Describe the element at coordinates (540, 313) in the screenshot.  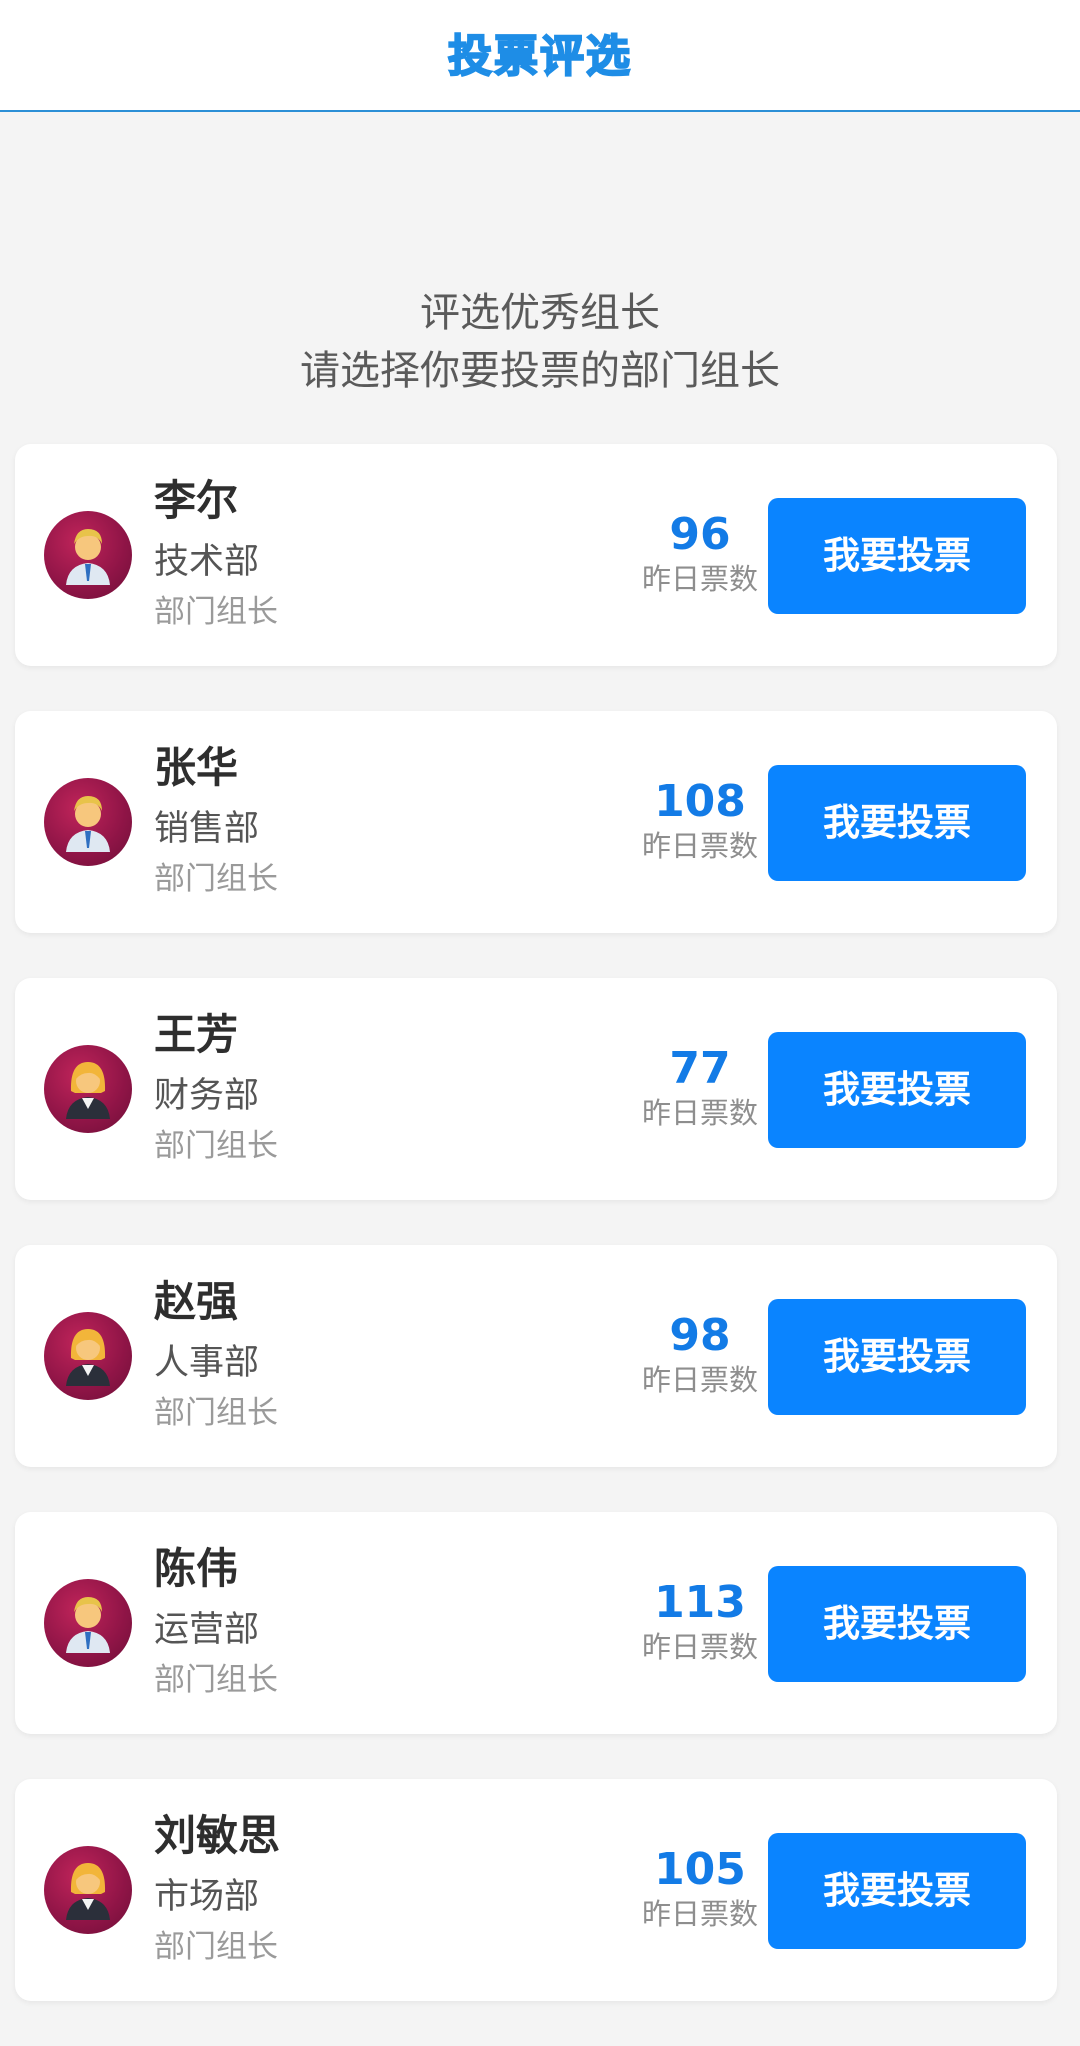
I see `intro-heading: 评选优秀组长` at that location.